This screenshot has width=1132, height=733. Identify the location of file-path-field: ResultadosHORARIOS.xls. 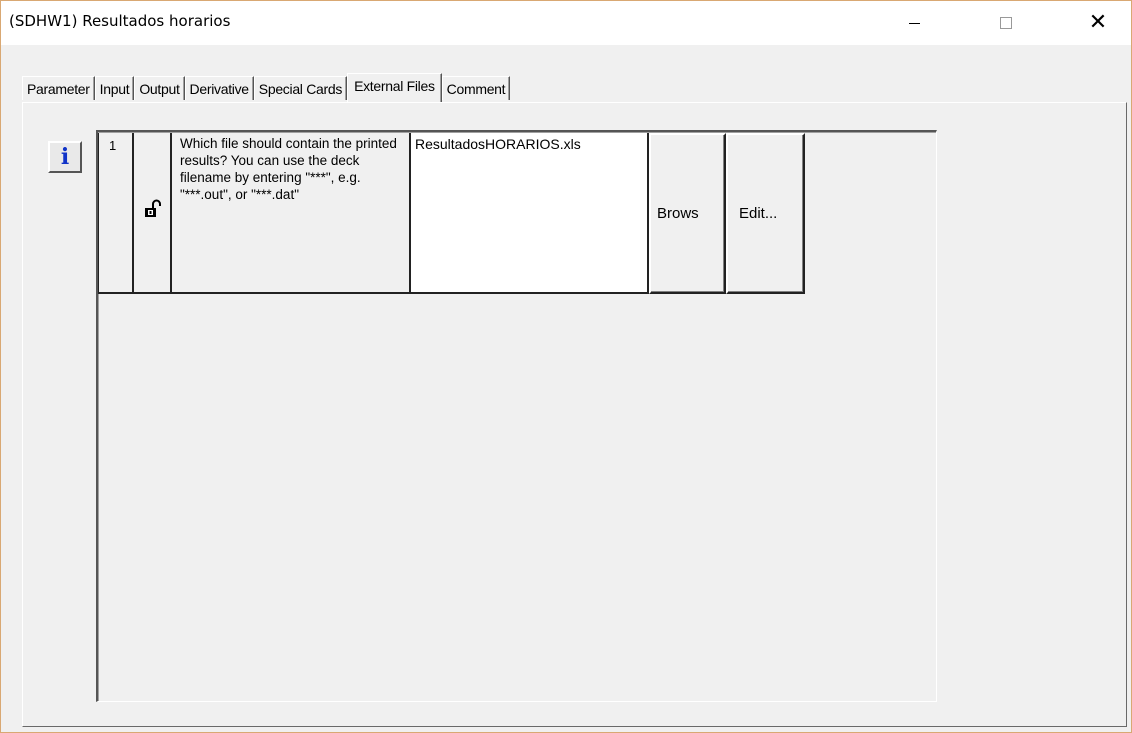
(530, 213).